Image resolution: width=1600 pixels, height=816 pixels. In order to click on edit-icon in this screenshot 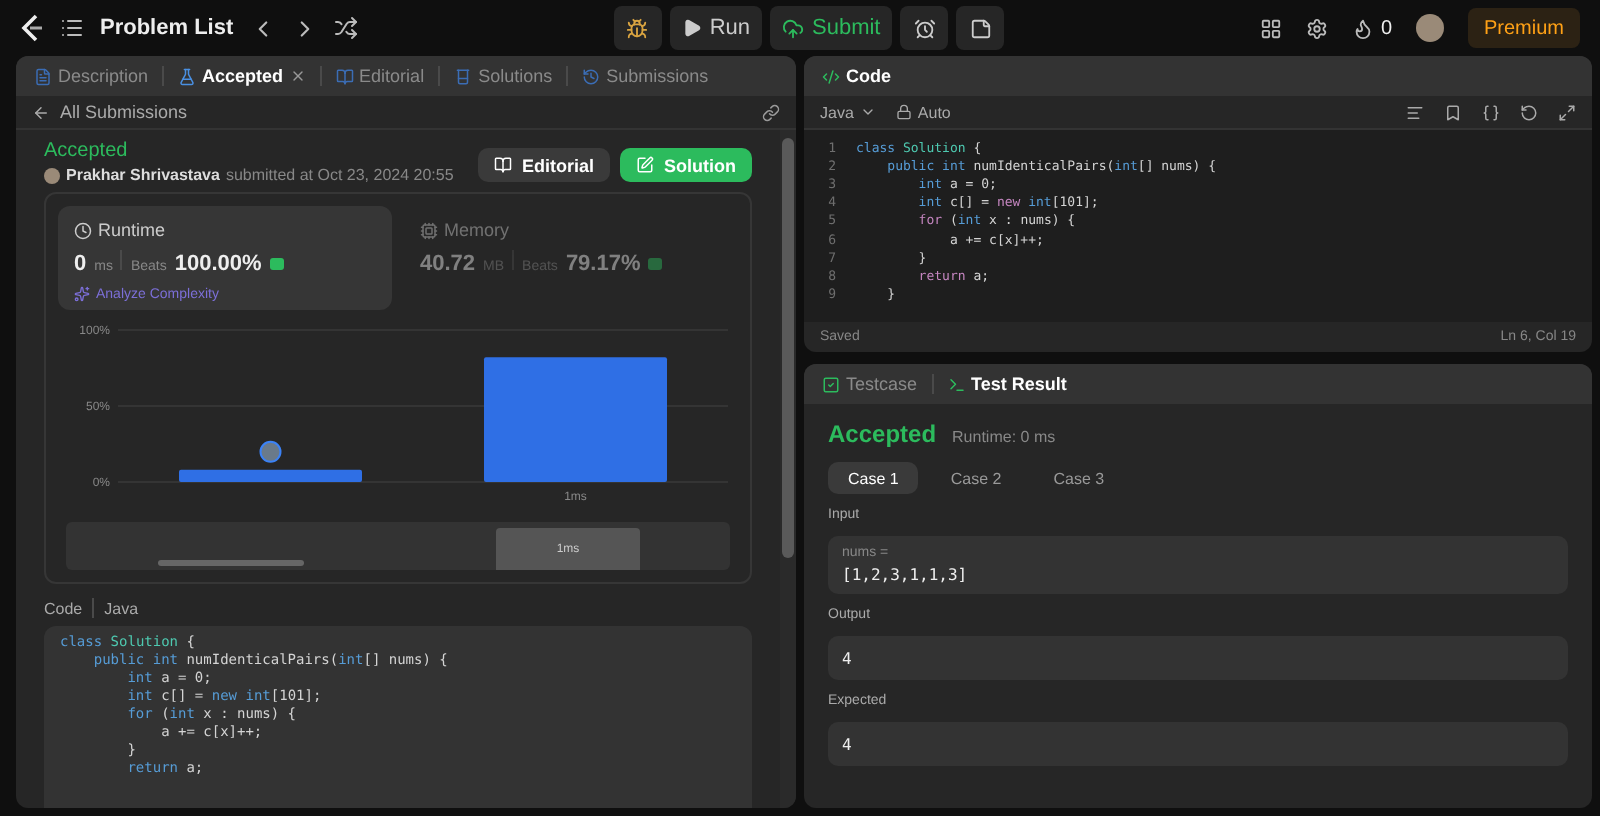, I will do `click(645, 165)`.